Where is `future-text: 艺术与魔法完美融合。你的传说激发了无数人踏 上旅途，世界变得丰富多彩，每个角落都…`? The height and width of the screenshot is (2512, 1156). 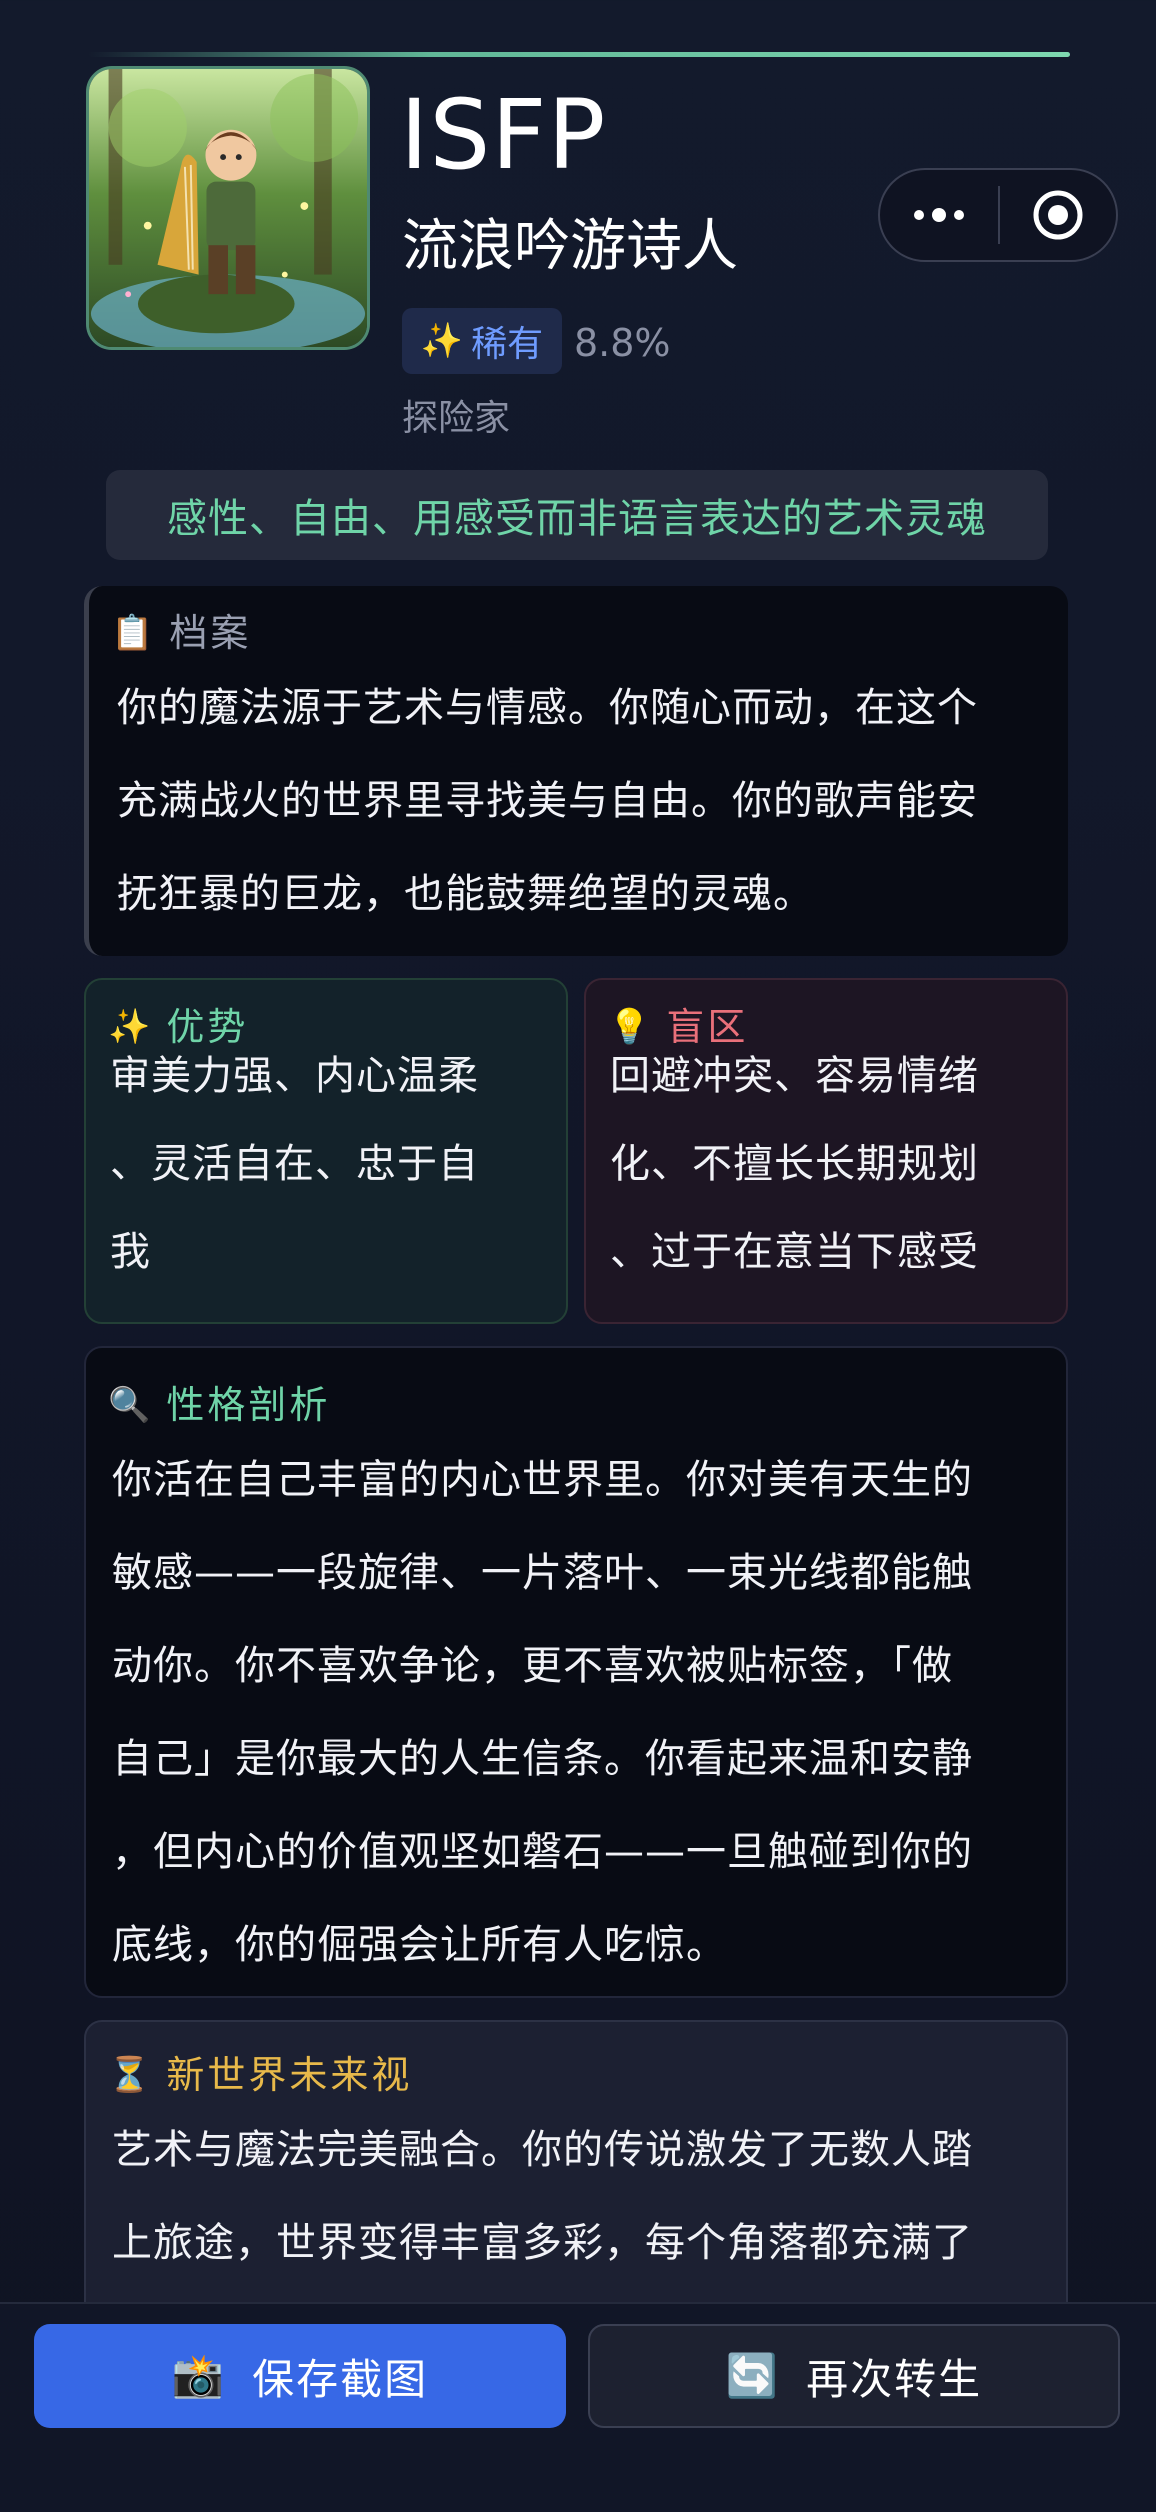
future-text: 艺术与魔法完美融合。你的传说激发了无数人踏 上旅途，世界变得丰富多彩，每个角落都… is located at coordinates (542, 2197).